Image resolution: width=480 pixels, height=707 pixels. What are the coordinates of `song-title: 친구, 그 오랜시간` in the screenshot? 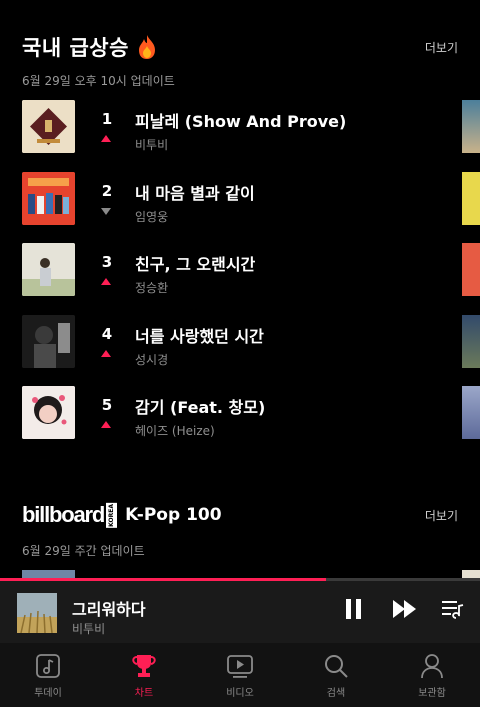 It's located at (195, 263).